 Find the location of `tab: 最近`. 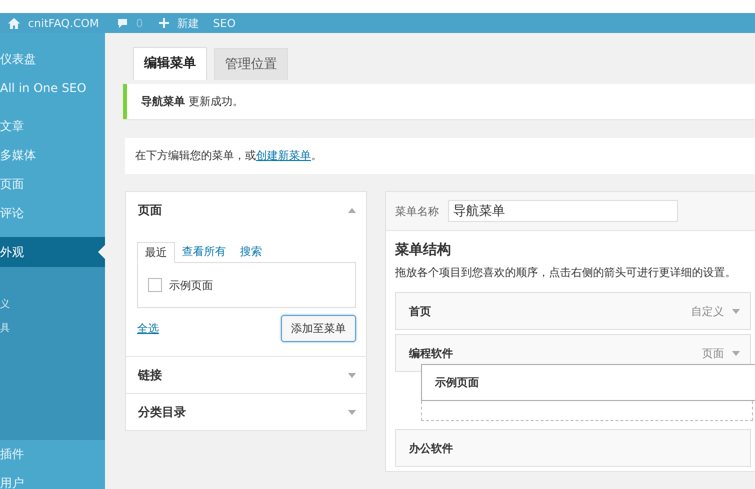

tab: 最近 is located at coordinates (156, 252).